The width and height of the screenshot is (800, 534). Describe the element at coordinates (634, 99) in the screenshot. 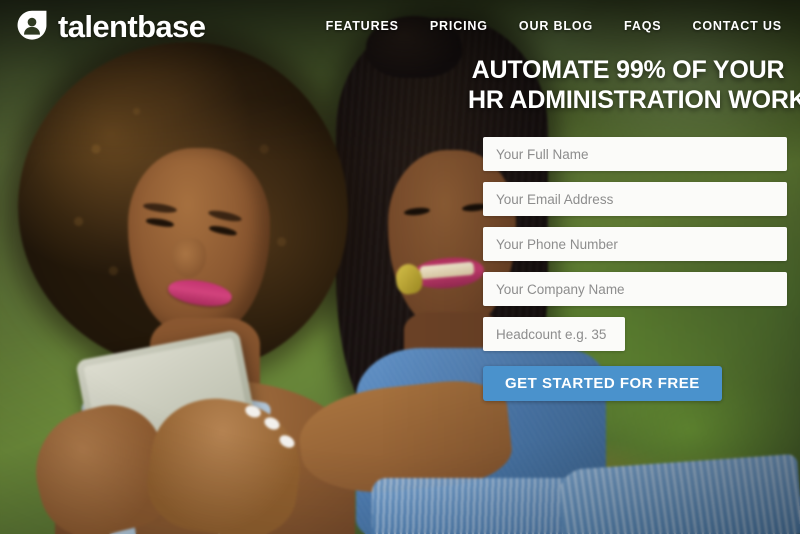

I see `hero-headline-line-2: HR ADMINISTRATION WORK` at that location.